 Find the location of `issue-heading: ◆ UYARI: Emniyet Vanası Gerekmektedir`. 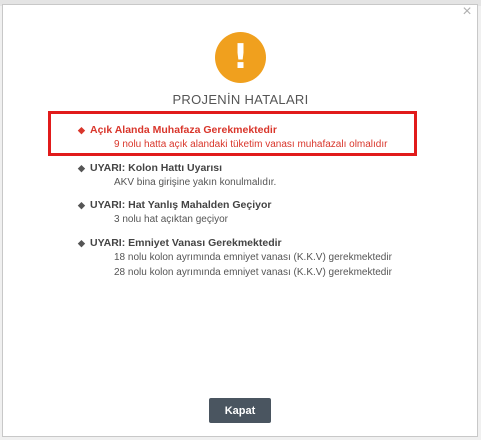

issue-heading: ◆ UYARI: Emniyet Vanası Gerekmektedir is located at coordinates (235, 243).